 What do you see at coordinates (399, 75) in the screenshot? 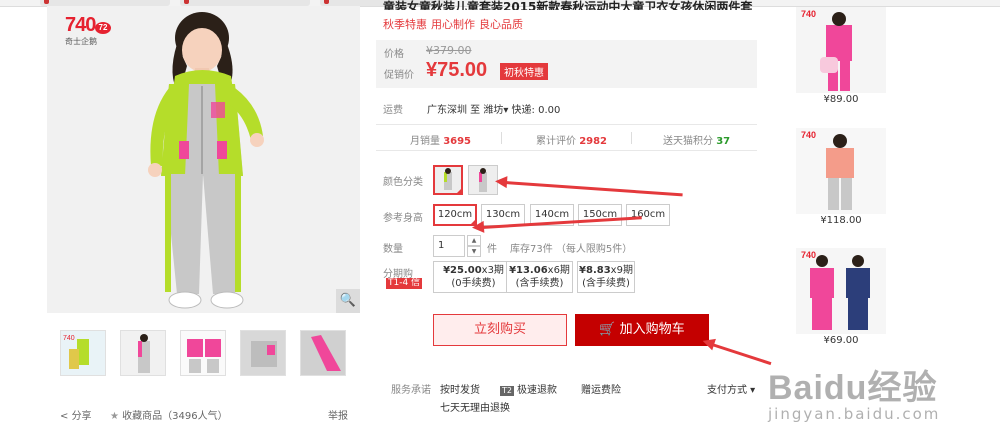
I see `promo-price-label: 促销价` at bounding box center [399, 75].